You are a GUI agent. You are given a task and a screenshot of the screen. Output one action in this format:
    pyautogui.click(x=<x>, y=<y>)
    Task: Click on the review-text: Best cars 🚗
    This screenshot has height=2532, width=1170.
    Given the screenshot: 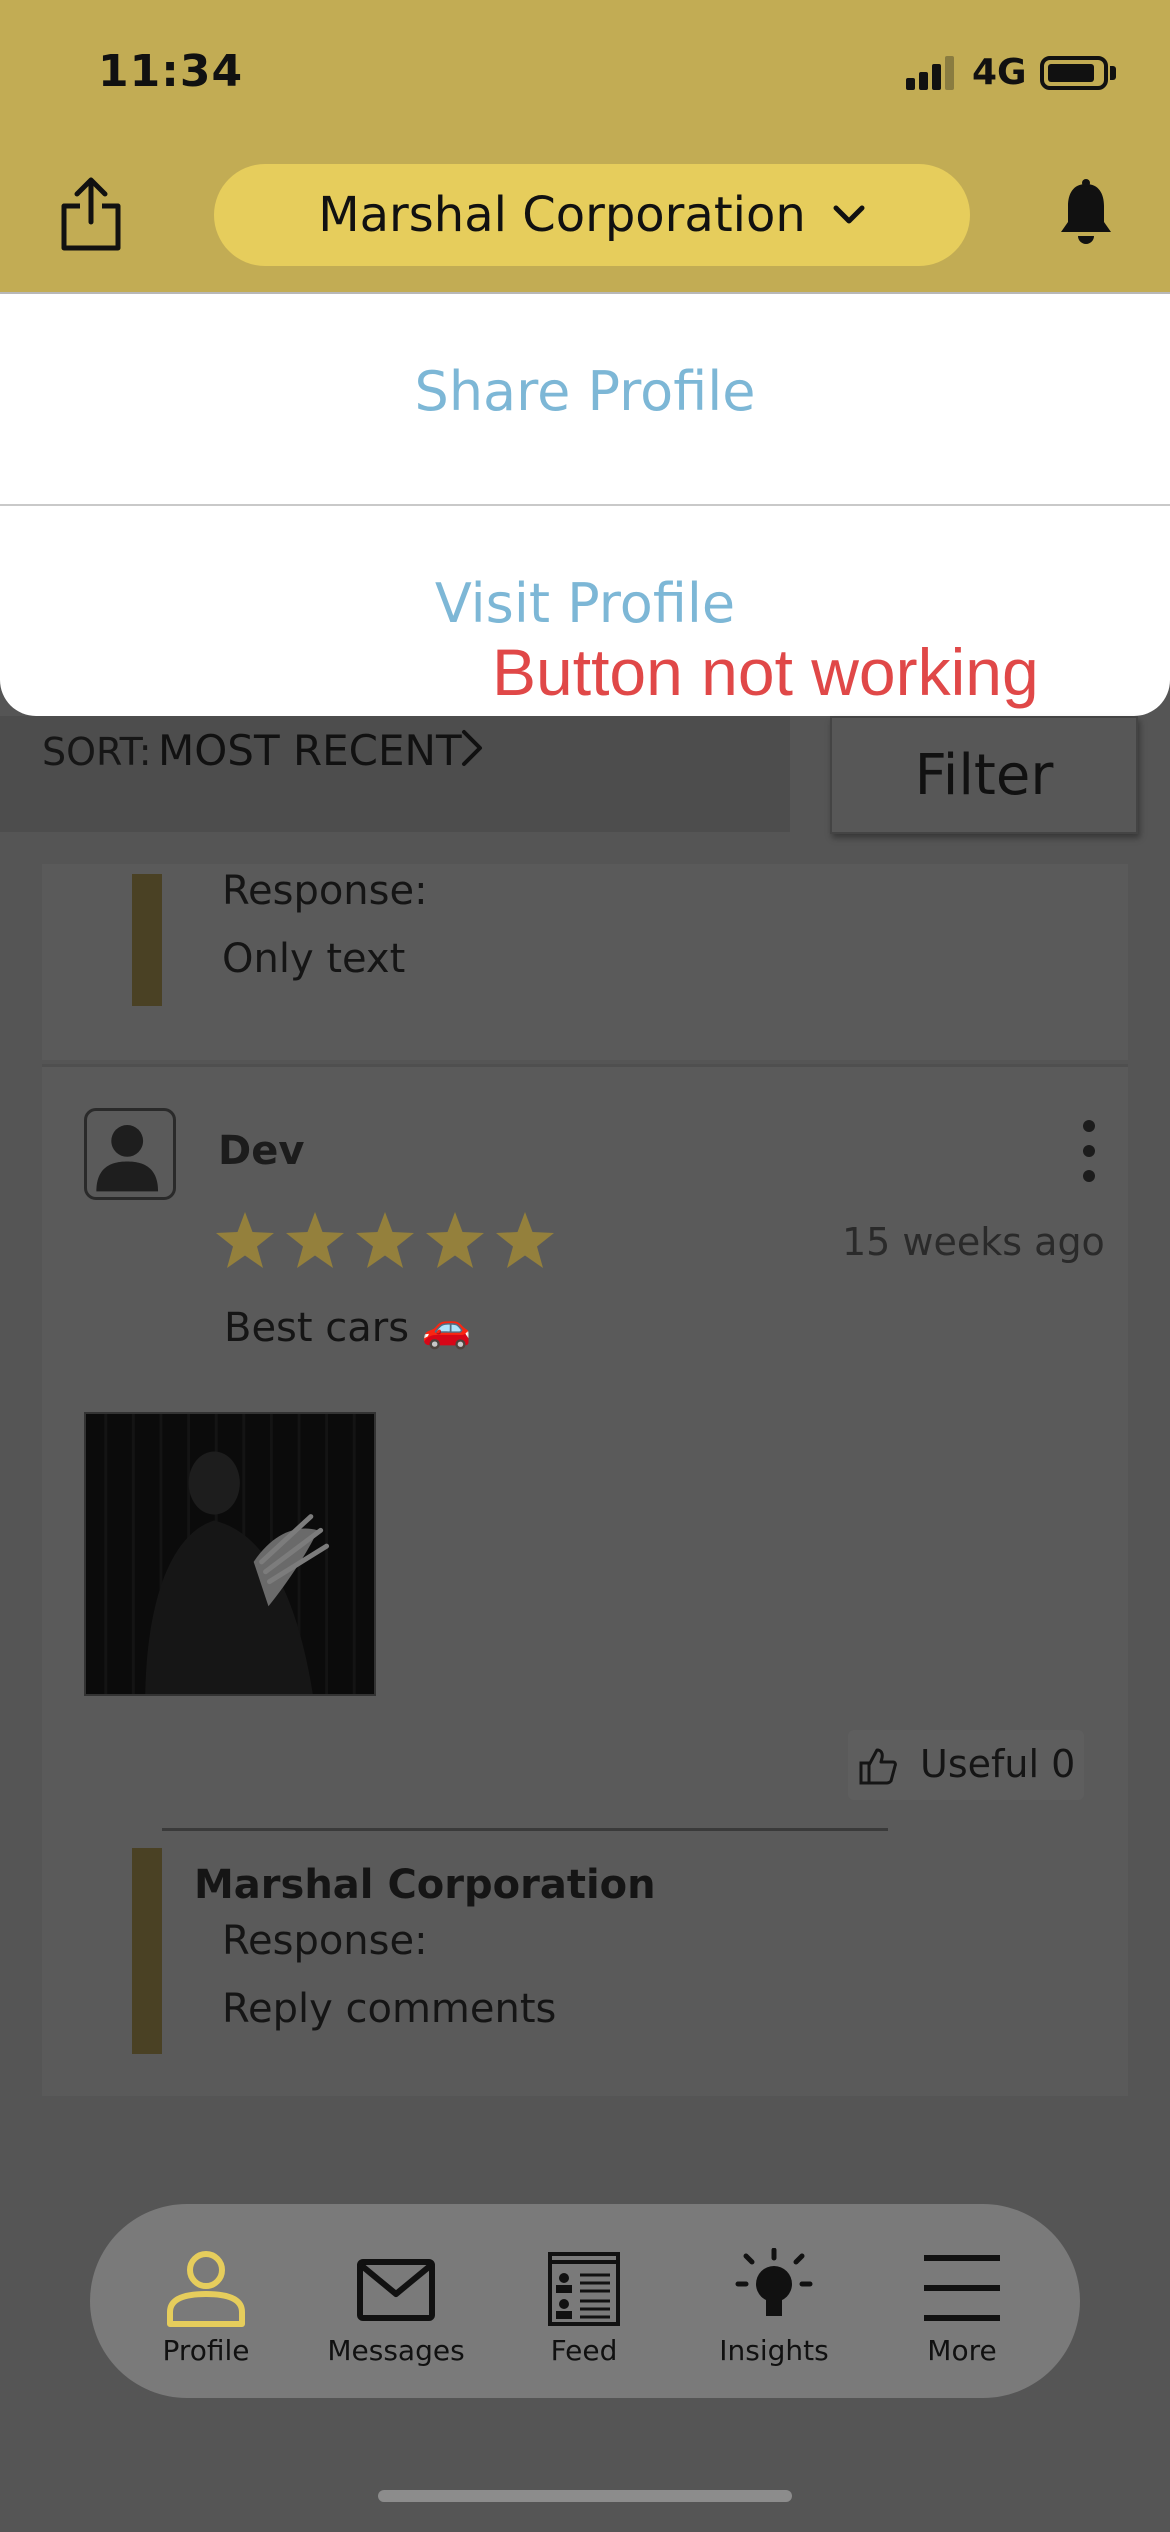 What is the action you would take?
    pyautogui.click(x=348, y=1328)
    